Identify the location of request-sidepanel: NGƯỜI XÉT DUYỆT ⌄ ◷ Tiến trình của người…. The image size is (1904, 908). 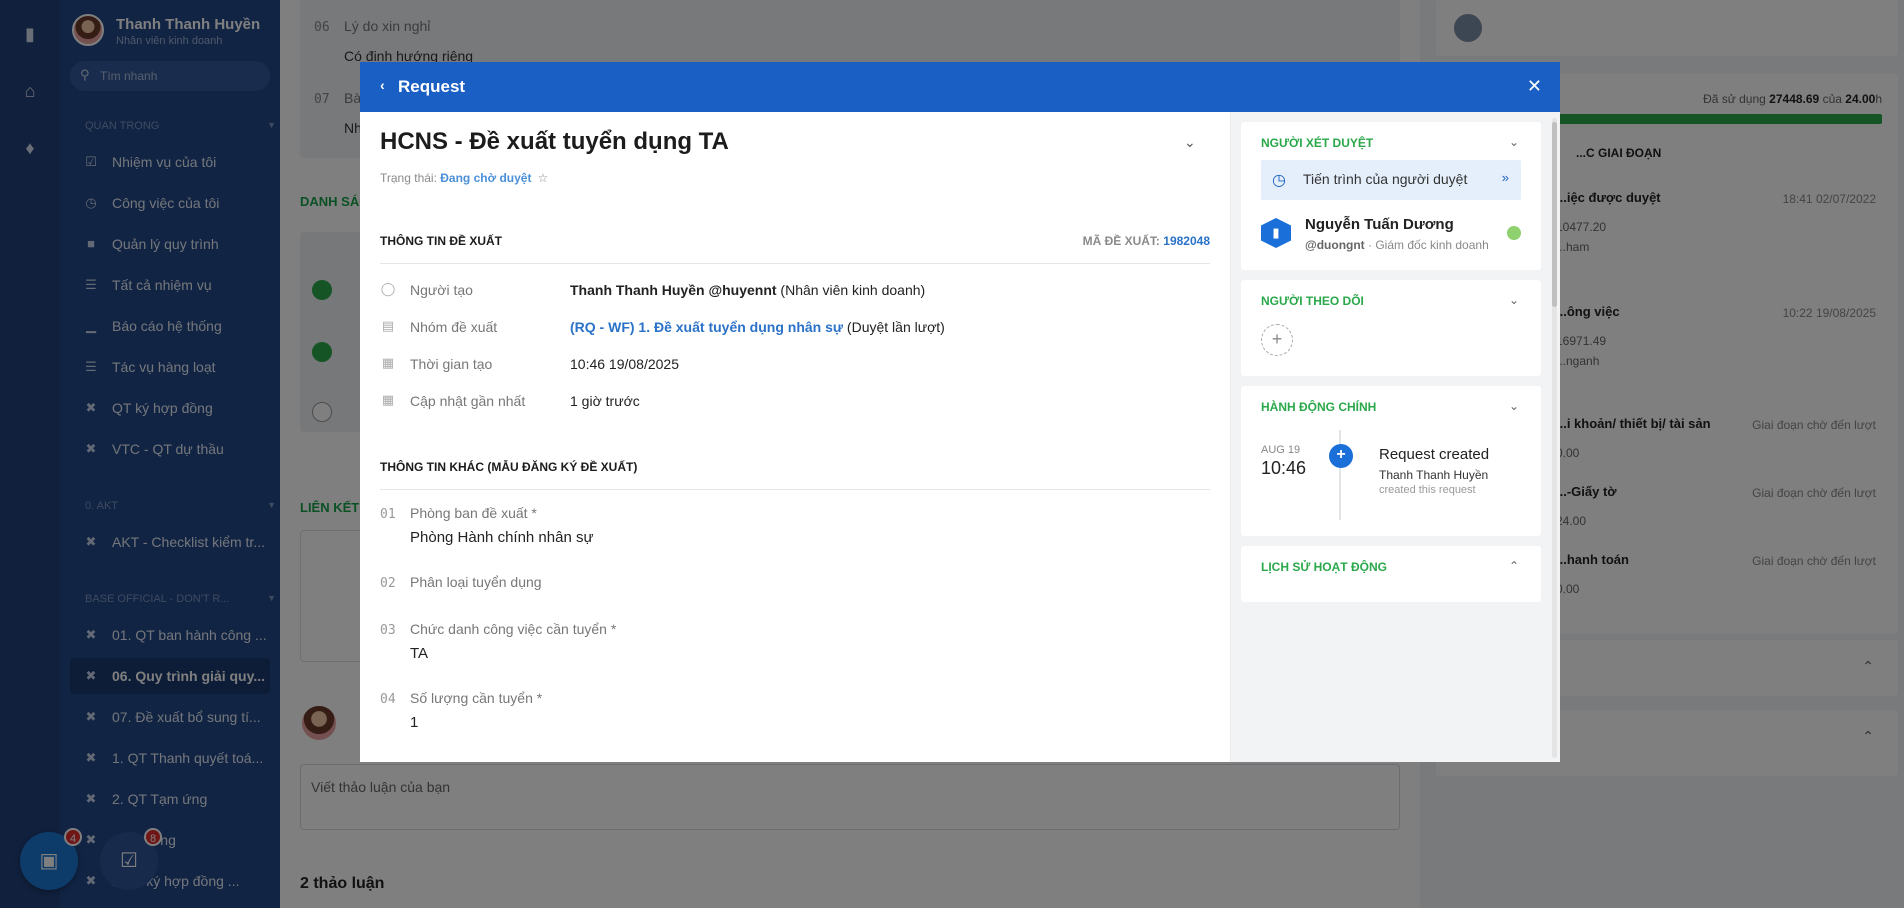
(1395, 437).